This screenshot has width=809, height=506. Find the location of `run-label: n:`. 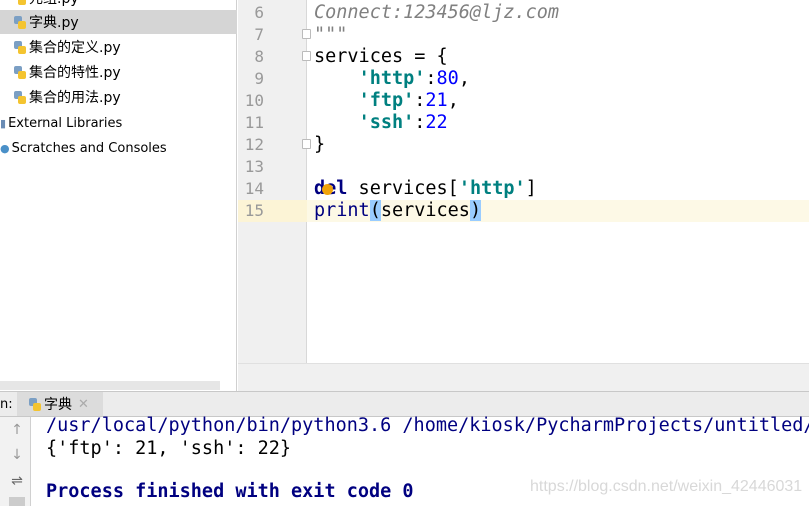

run-label: n: is located at coordinates (6, 404).